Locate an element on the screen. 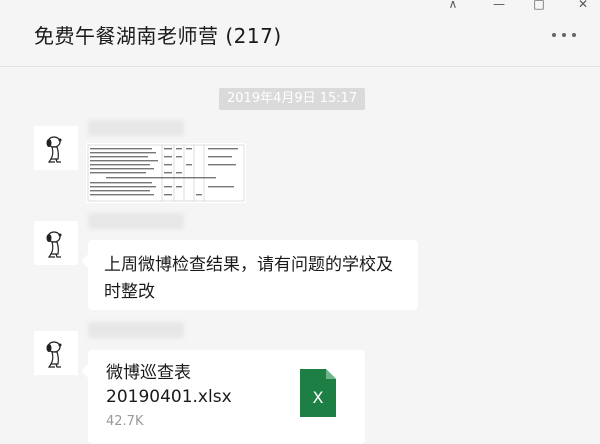 The width and height of the screenshot is (600, 444). file-size: 42.7K is located at coordinates (125, 421).